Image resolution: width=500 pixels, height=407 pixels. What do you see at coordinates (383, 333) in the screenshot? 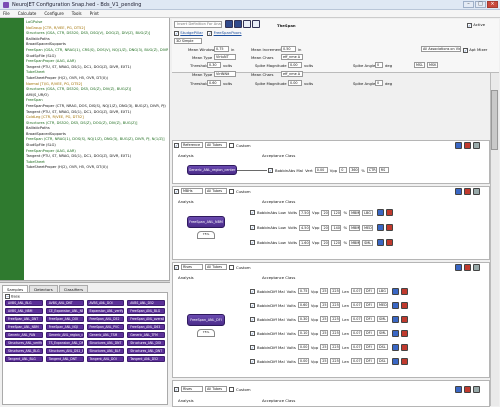
I see `row-code2-input: SML` at bounding box center [383, 333].